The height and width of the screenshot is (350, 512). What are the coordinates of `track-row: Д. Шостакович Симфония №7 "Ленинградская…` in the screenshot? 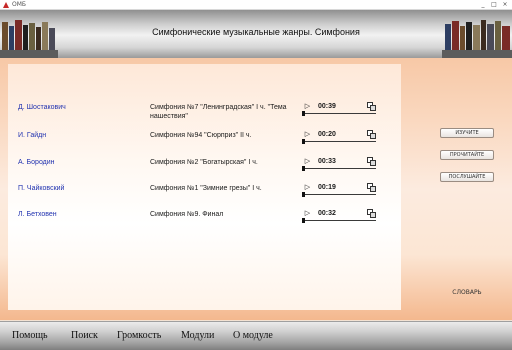 It's located at (204, 114).